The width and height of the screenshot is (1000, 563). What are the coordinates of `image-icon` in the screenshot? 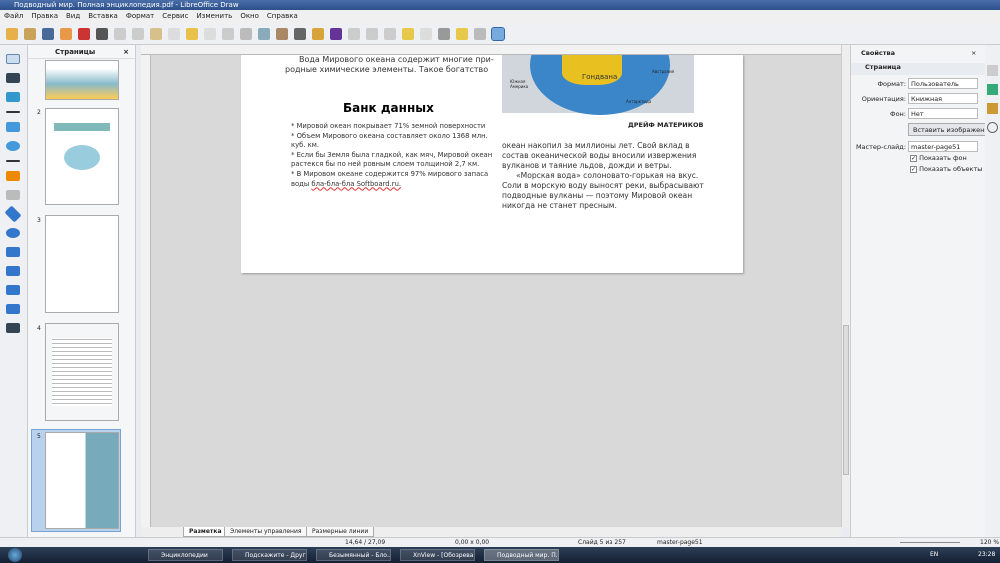 It's located at (282, 33).